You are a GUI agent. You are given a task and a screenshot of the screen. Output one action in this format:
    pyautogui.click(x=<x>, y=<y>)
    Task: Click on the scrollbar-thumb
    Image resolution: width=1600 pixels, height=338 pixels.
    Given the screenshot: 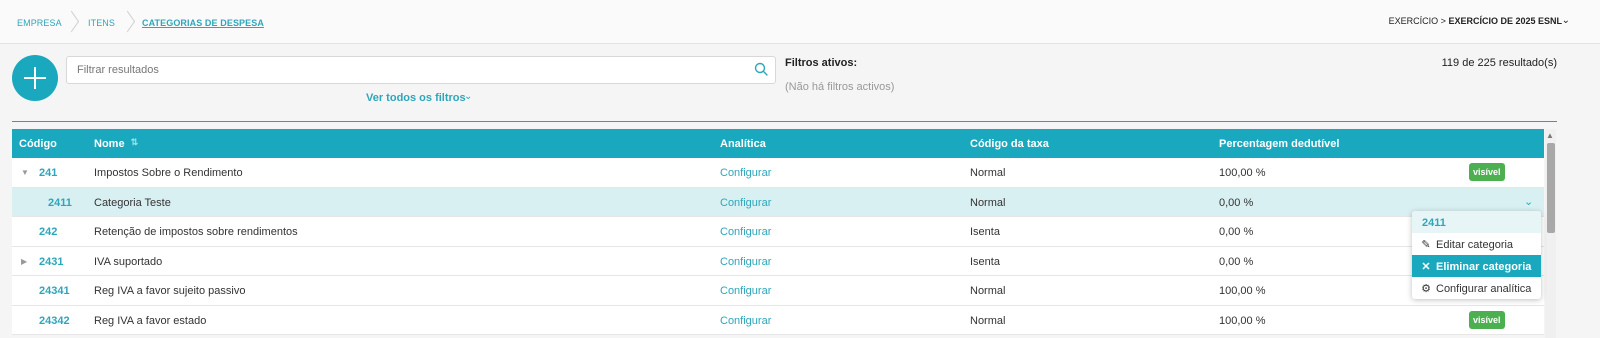 What is the action you would take?
    pyautogui.click(x=1551, y=188)
    